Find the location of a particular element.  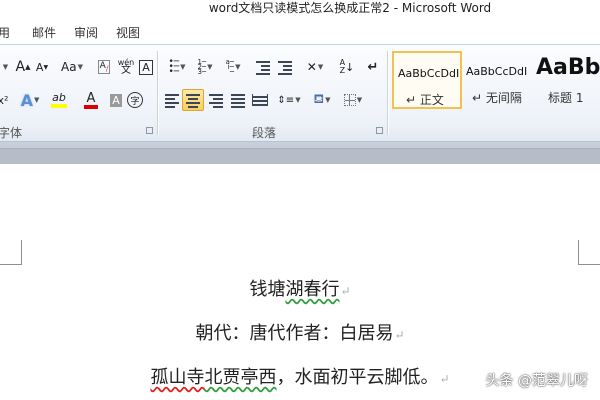

line-spacing-button: ⇕≡ ▼ is located at coordinates (289, 100).